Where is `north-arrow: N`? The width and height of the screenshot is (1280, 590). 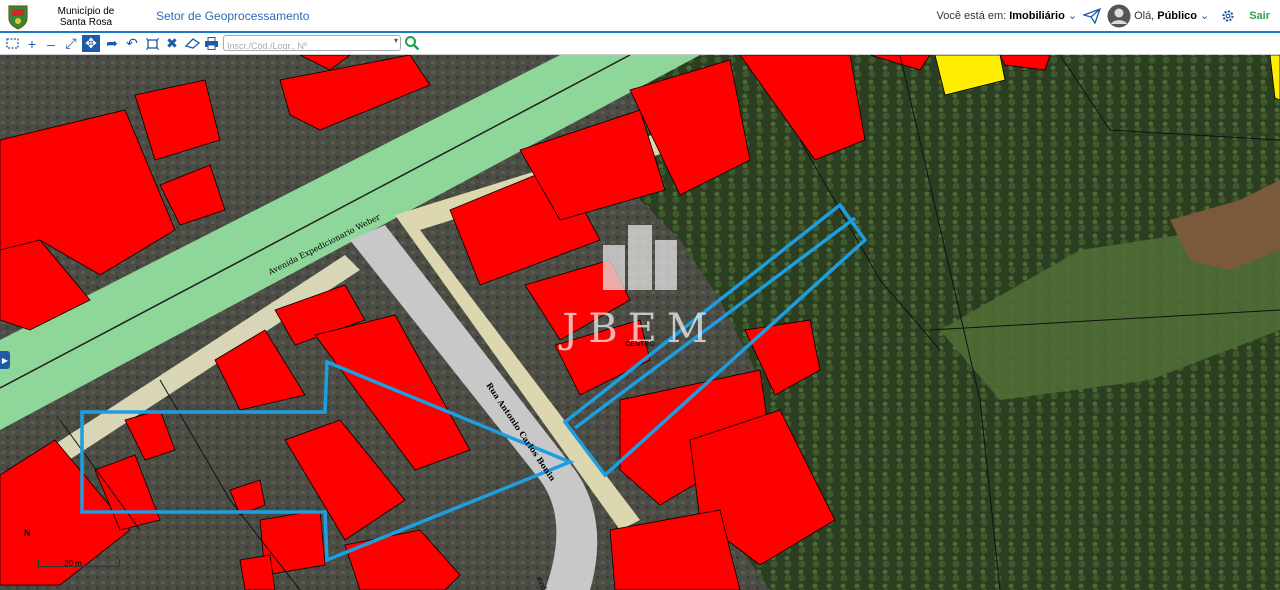 north-arrow: N is located at coordinates (27, 533).